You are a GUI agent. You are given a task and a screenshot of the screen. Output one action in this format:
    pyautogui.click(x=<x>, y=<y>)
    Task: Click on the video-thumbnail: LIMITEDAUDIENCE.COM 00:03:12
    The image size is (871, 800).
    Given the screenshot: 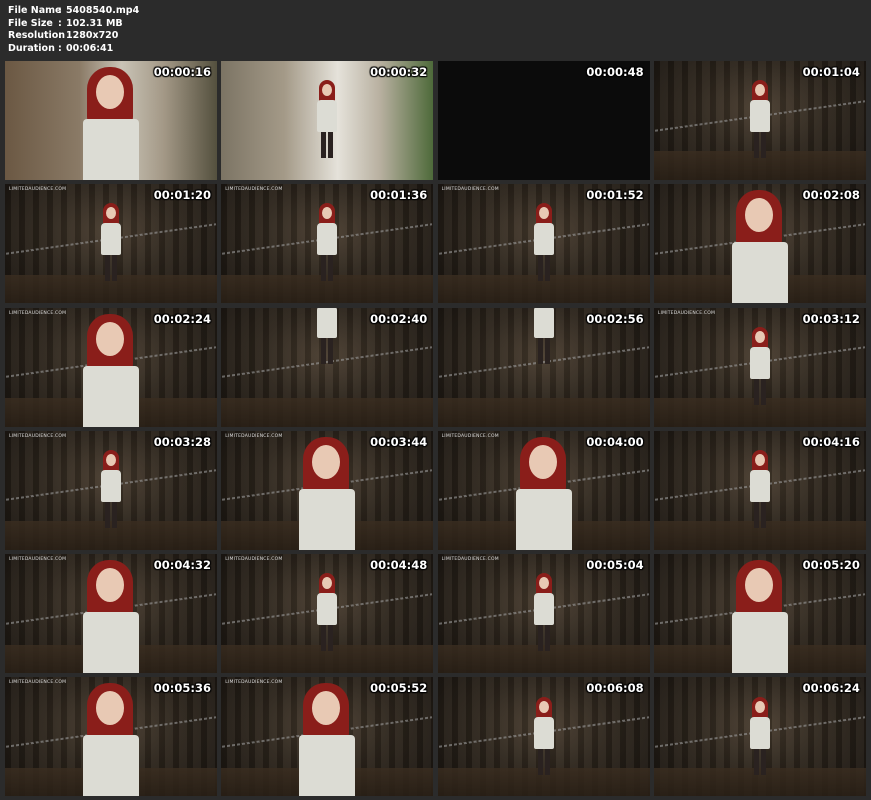 What is the action you would take?
    pyautogui.click(x=759, y=367)
    